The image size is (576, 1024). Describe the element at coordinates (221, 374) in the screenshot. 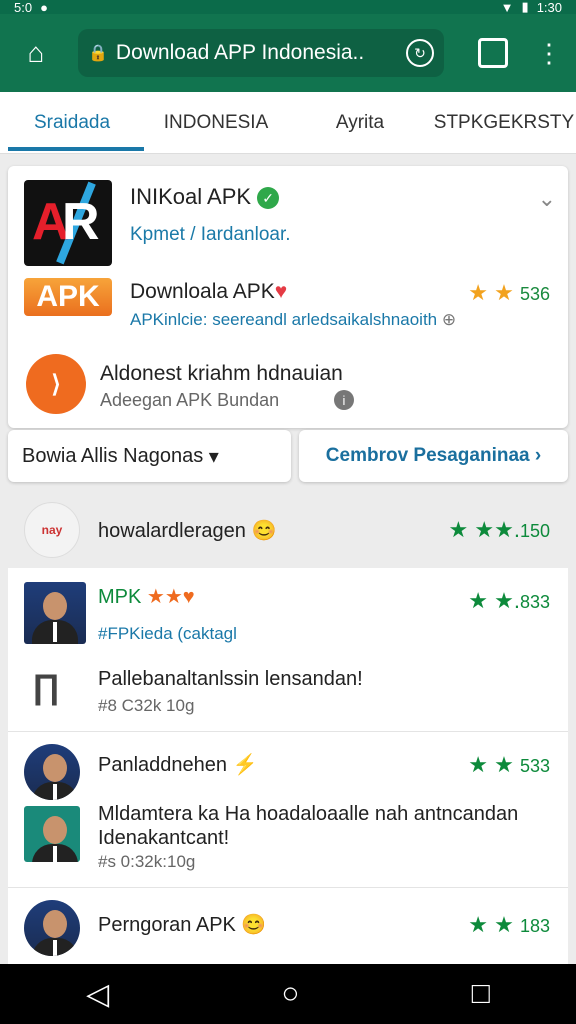

I see `featured-title-3: Aldonest kriahm hdnauian` at that location.